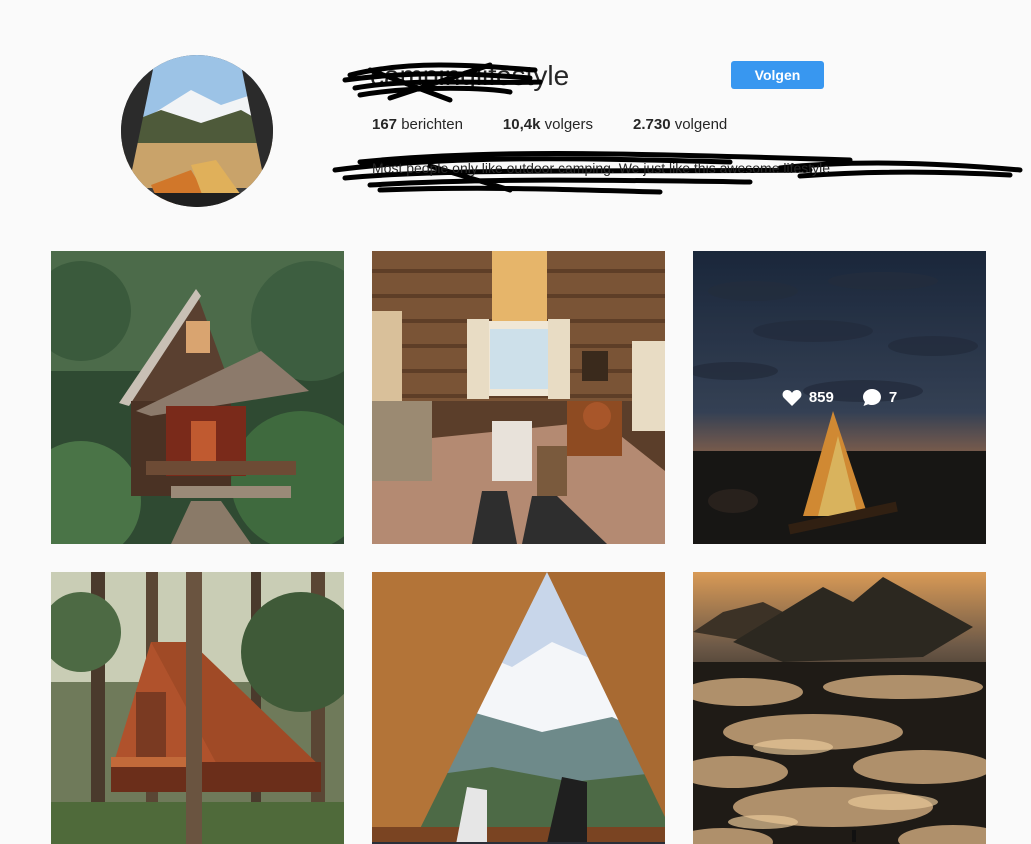 The width and height of the screenshot is (1031, 844). What do you see at coordinates (470, 75) in the screenshot?
I see `profile-username: campinglifestyle` at bounding box center [470, 75].